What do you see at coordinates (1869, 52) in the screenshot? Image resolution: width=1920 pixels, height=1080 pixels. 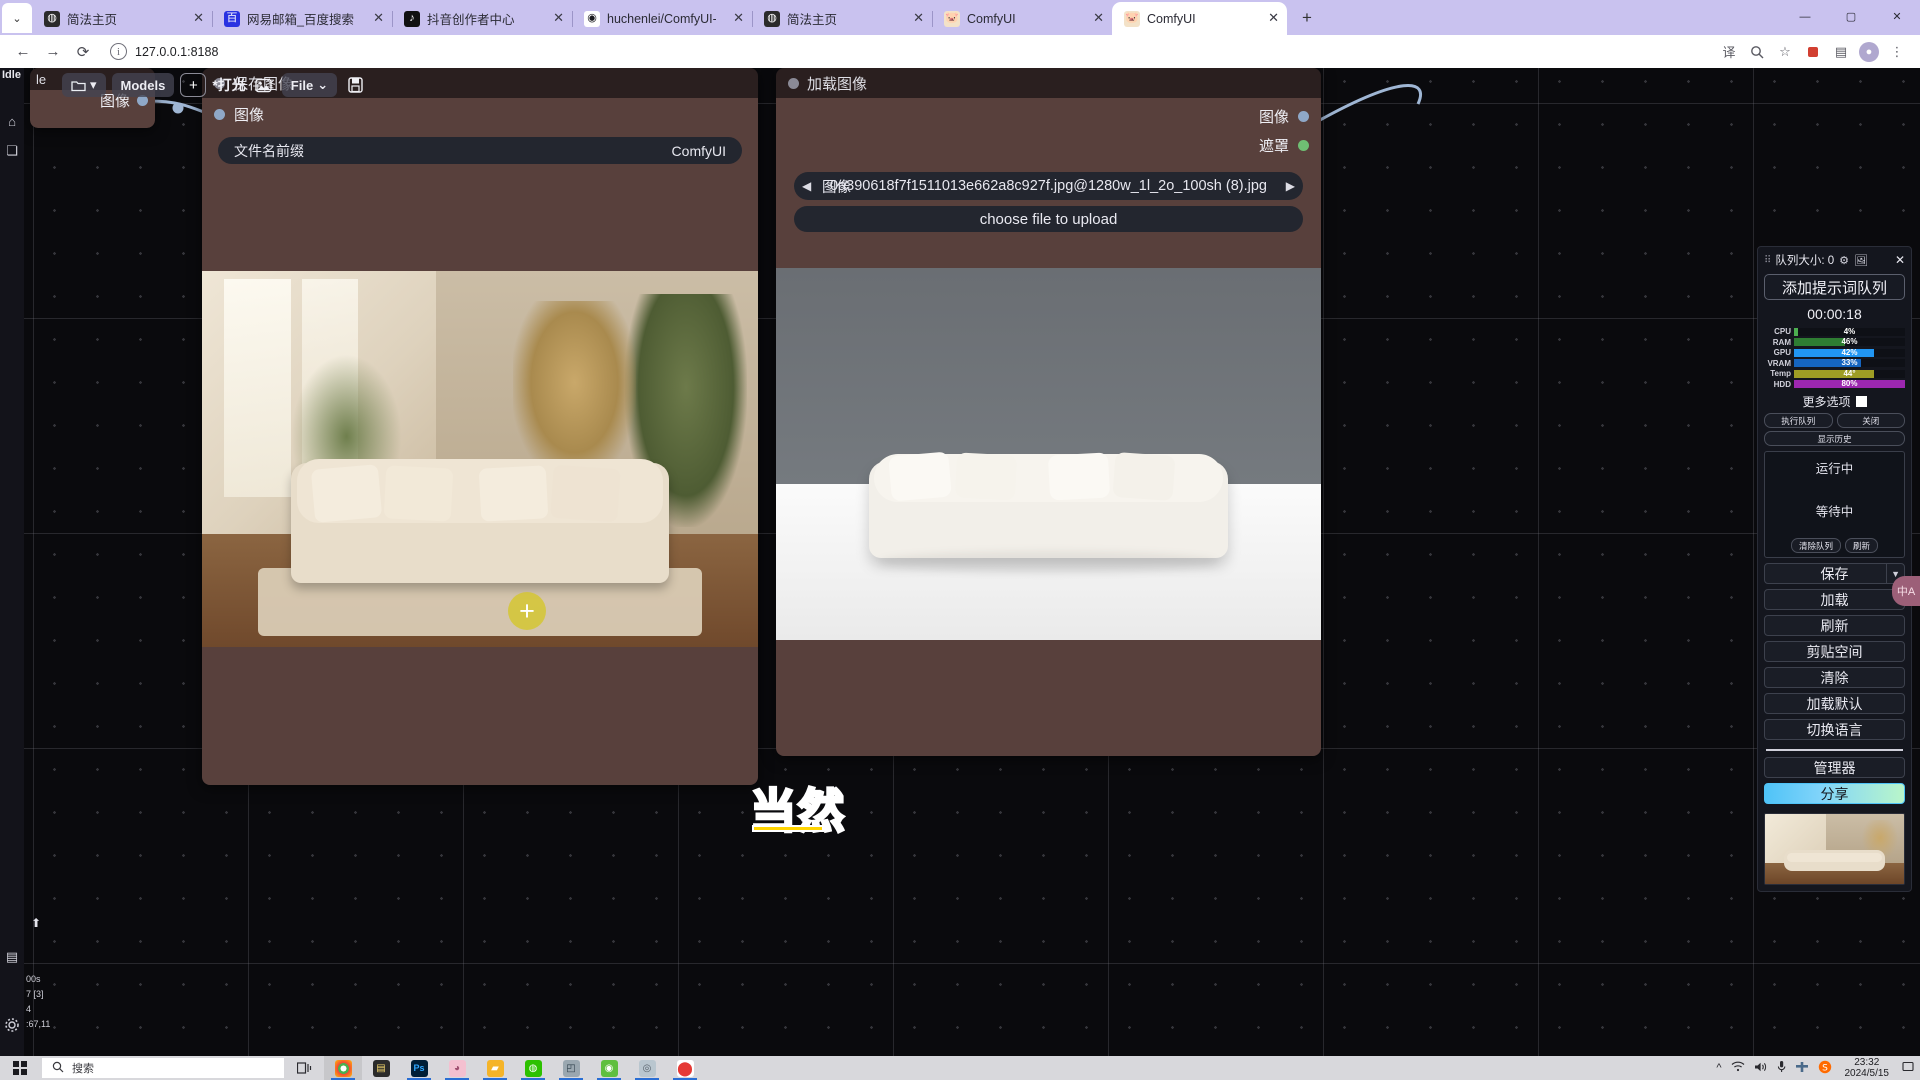 I see `profile-avatar: ●` at bounding box center [1869, 52].